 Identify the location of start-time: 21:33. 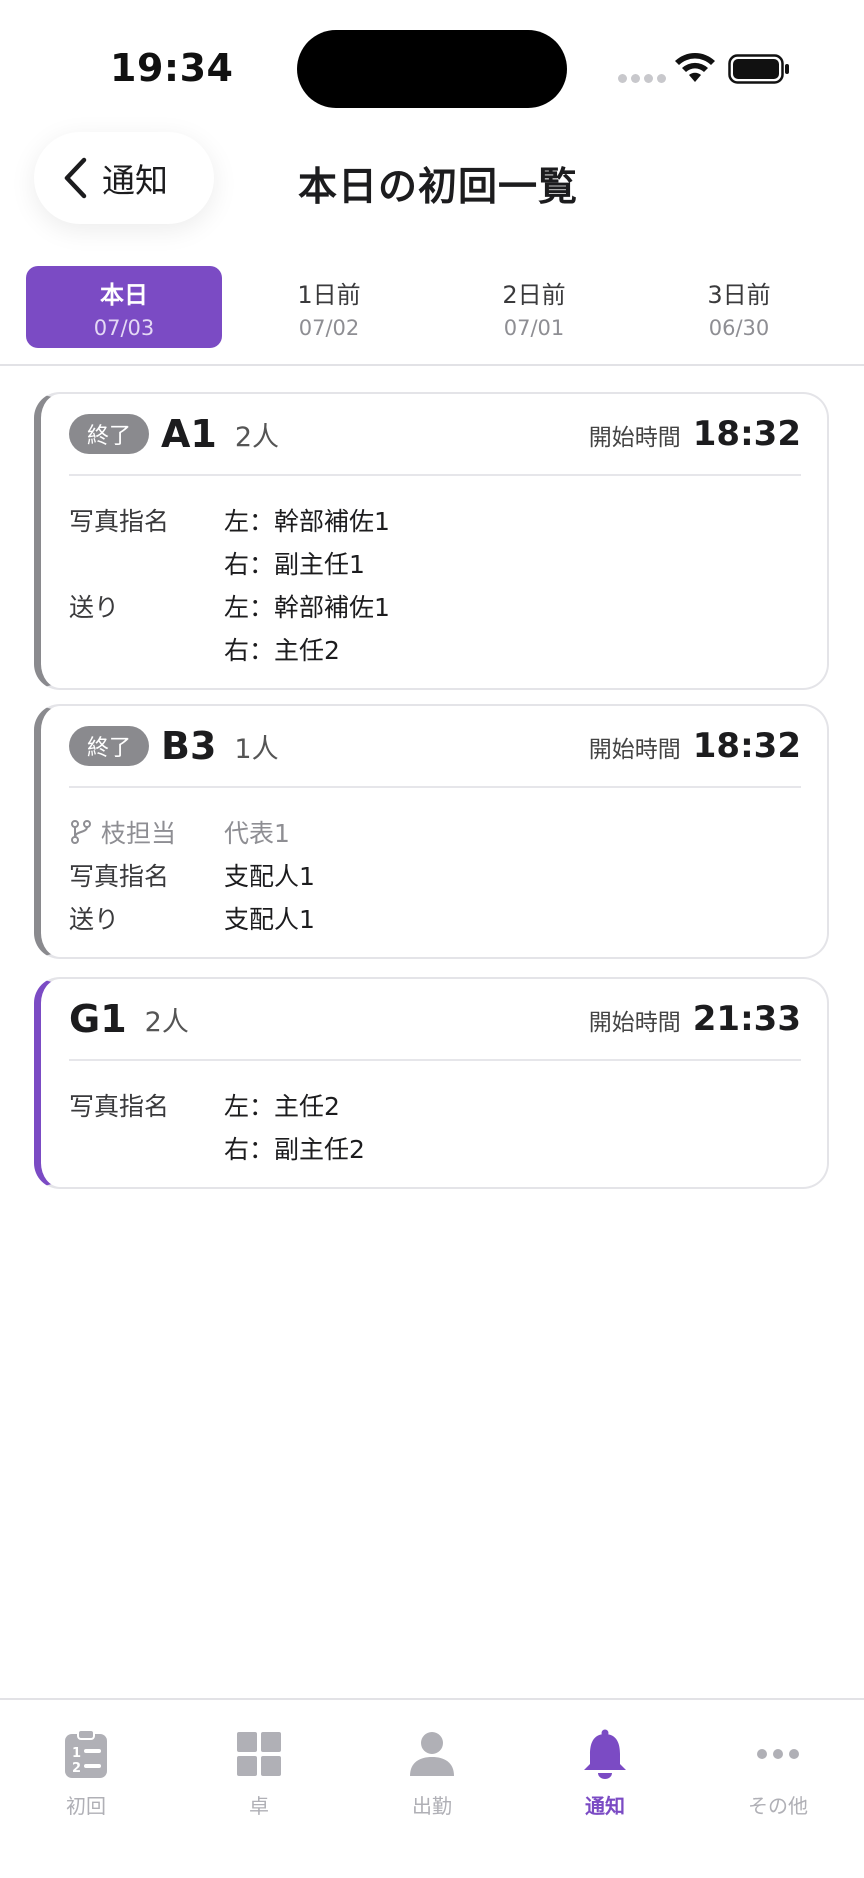
(746, 1019).